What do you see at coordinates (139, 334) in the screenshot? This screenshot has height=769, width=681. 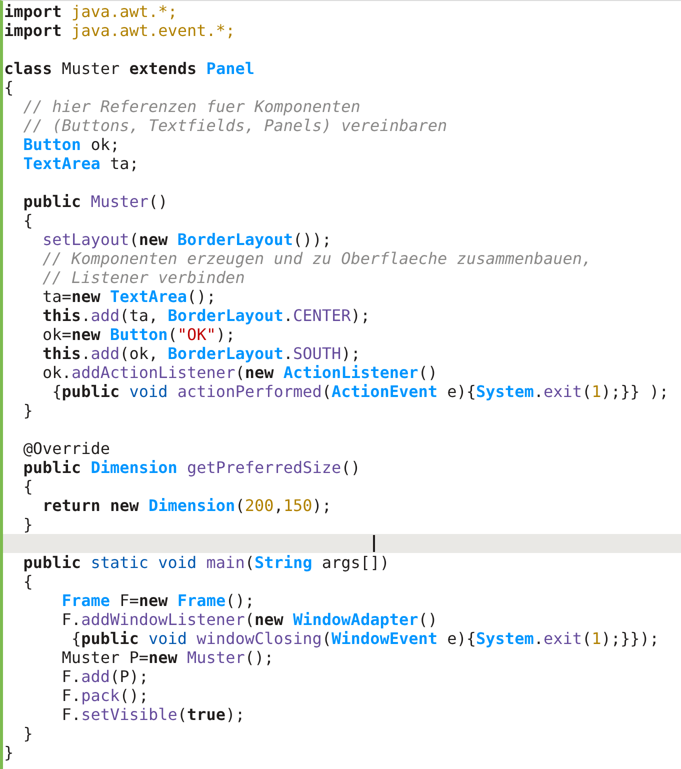 I see `code-line: ok=new Button("OK");` at bounding box center [139, 334].